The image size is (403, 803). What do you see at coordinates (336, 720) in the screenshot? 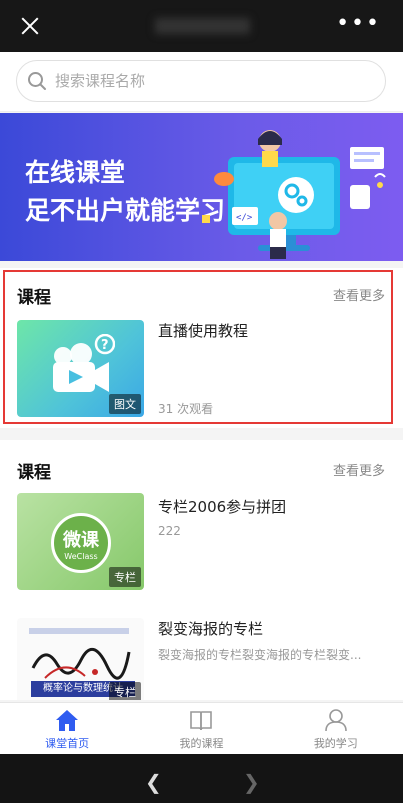
I see `user-icon` at bounding box center [336, 720].